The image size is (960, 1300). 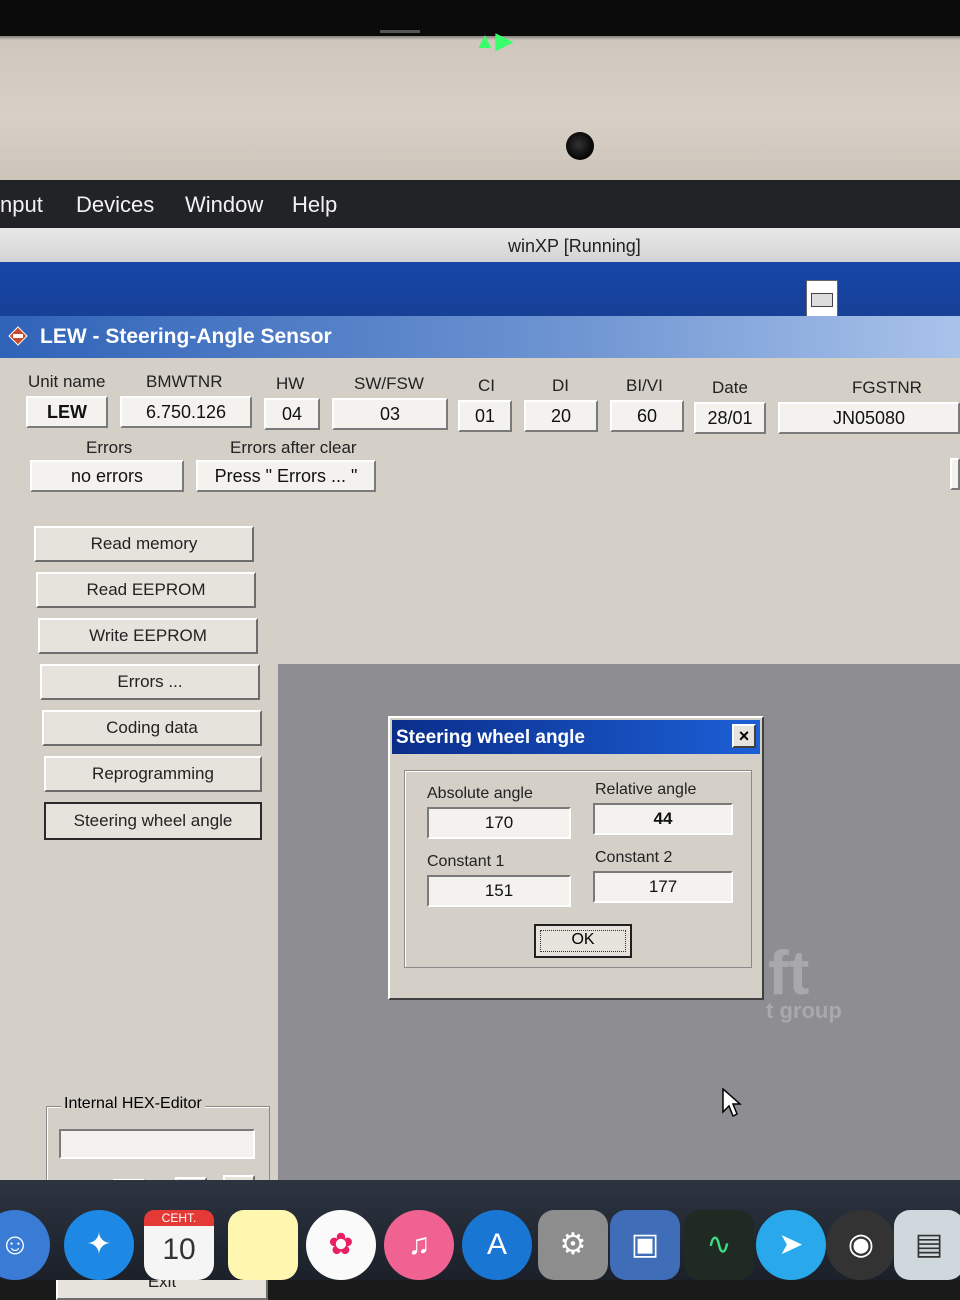 I want to click on field-errors-after-clear: Press " Errors ... ", so click(x=286, y=476).